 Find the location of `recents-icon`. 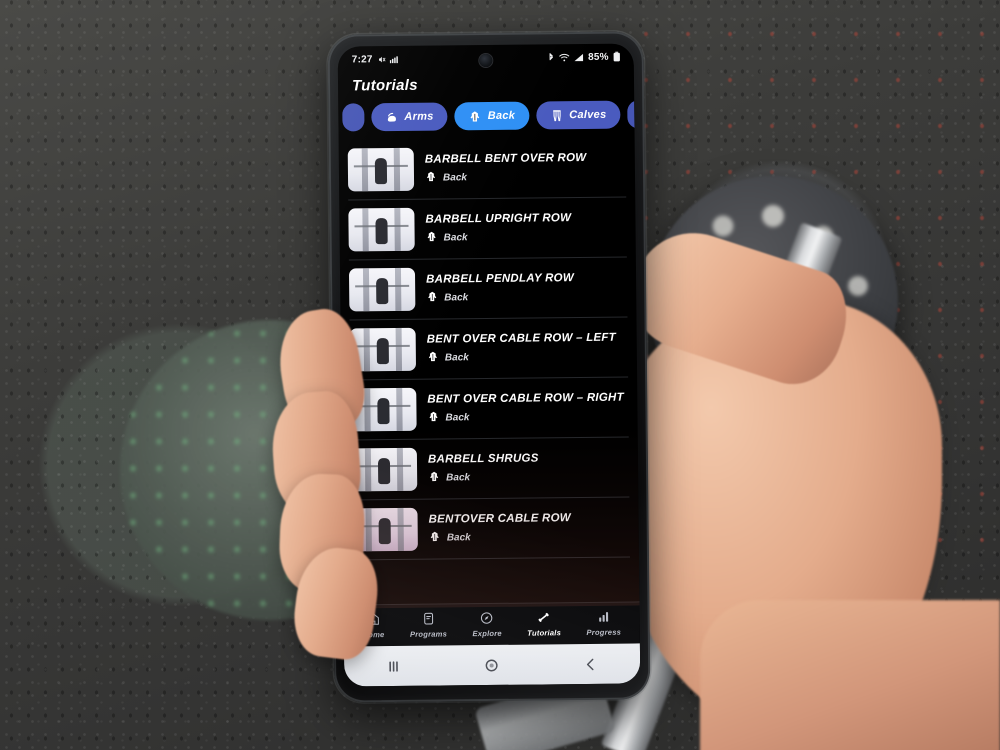

recents-icon is located at coordinates (393, 665).